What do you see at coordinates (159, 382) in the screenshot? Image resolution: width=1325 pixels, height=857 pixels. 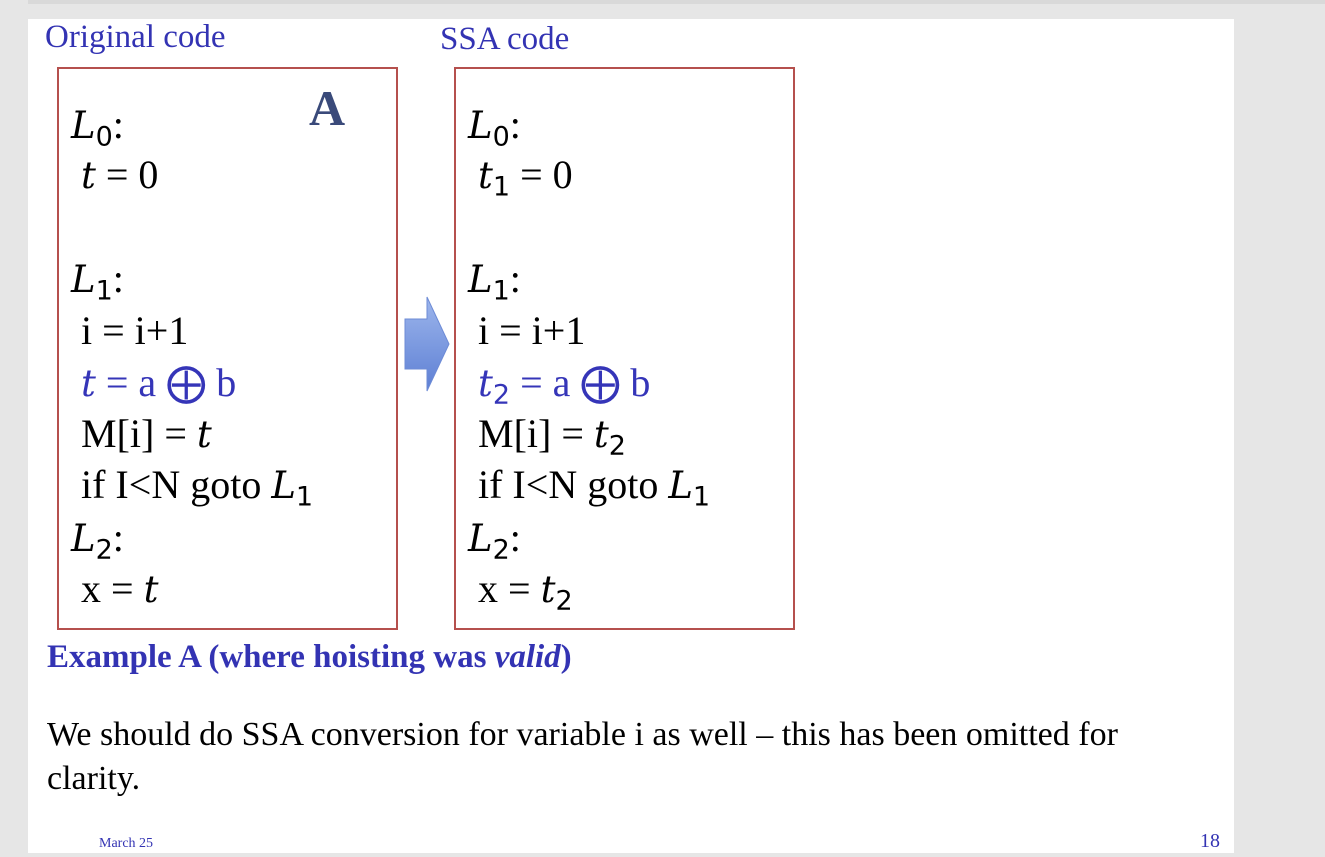 I see `stmt-hoisted-assign: t = a ⨁ b` at bounding box center [159, 382].